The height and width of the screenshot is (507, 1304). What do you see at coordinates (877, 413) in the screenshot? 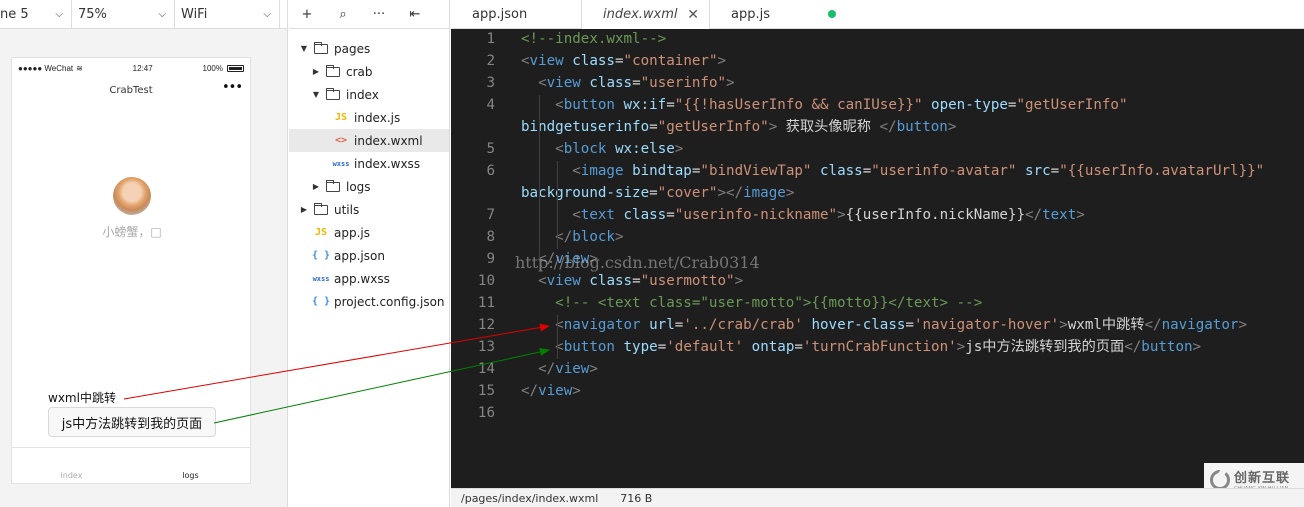
I see `code-line: 16` at bounding box center [877, 413].